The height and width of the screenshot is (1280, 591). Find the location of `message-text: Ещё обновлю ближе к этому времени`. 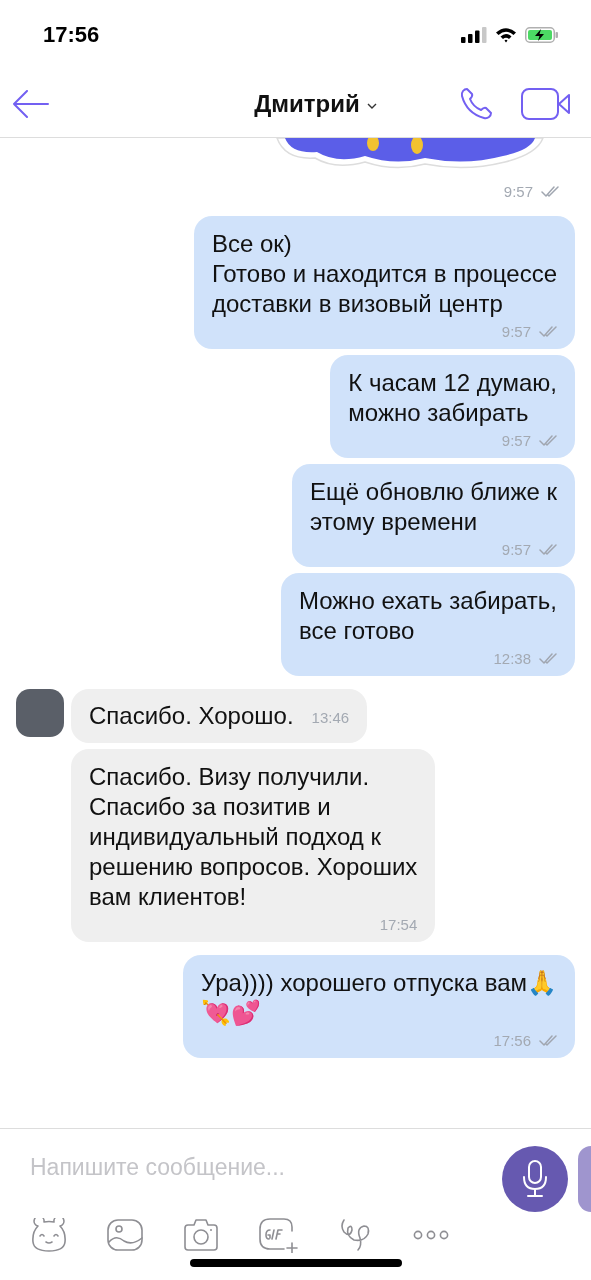

message-text: Ещё обновлю ближе к этому времени is located at coordinates (433, 507).